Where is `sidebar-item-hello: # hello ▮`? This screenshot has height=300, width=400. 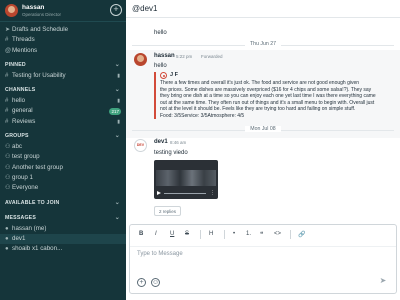
sidebar-item-hello: # hello ▮ is located at coordinates (63, 101).